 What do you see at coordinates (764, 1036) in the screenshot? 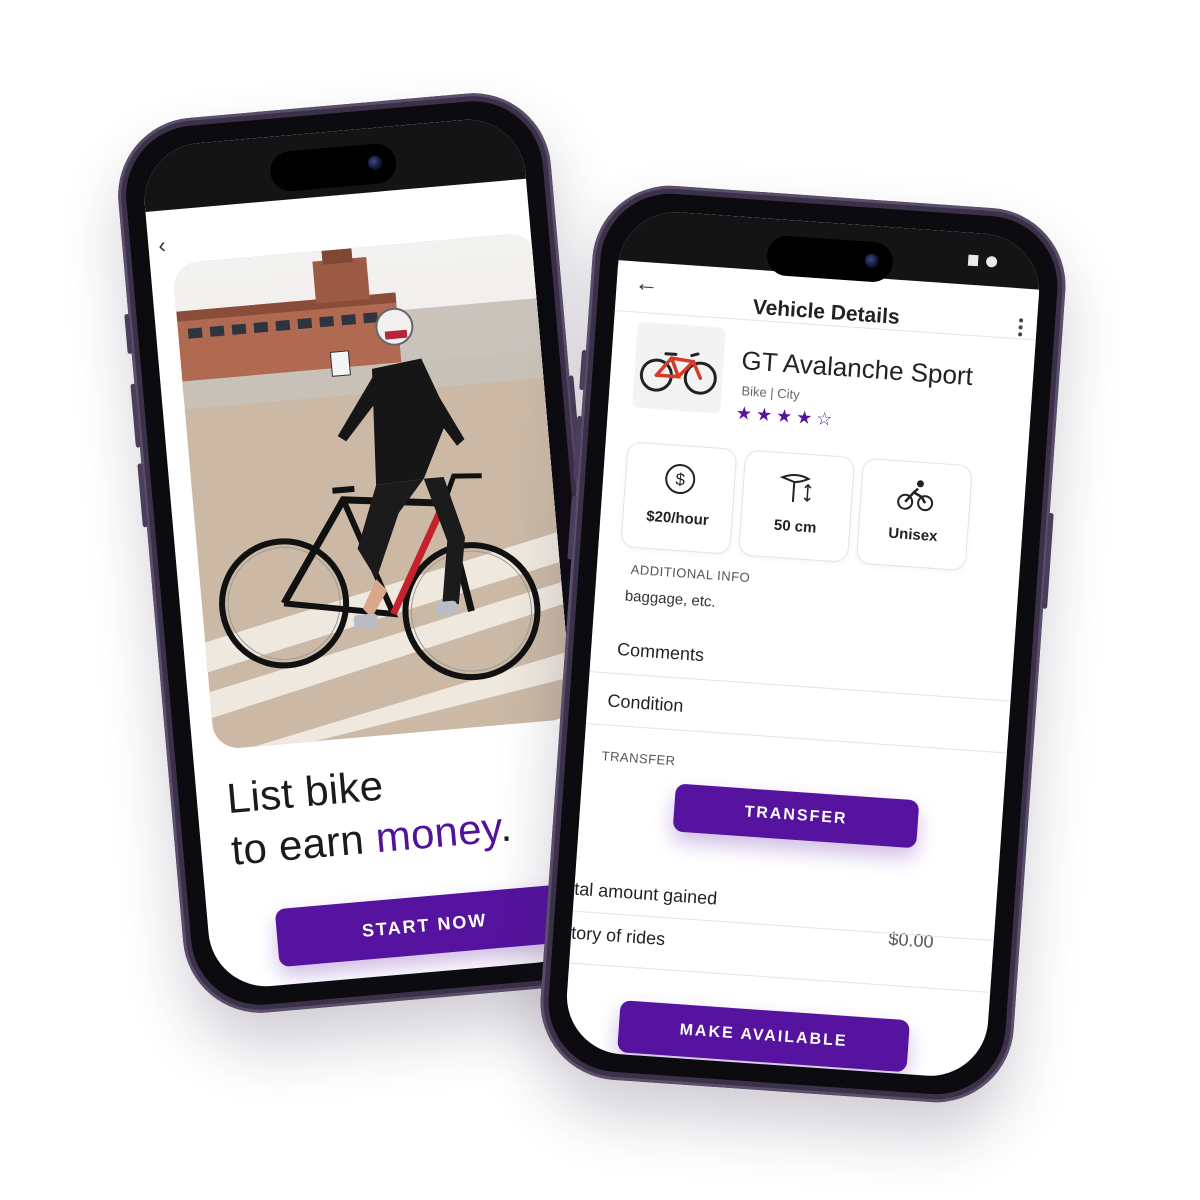
I see `make-available-button: MAKE AVAILABLE` at bounding box center [764, 1036].